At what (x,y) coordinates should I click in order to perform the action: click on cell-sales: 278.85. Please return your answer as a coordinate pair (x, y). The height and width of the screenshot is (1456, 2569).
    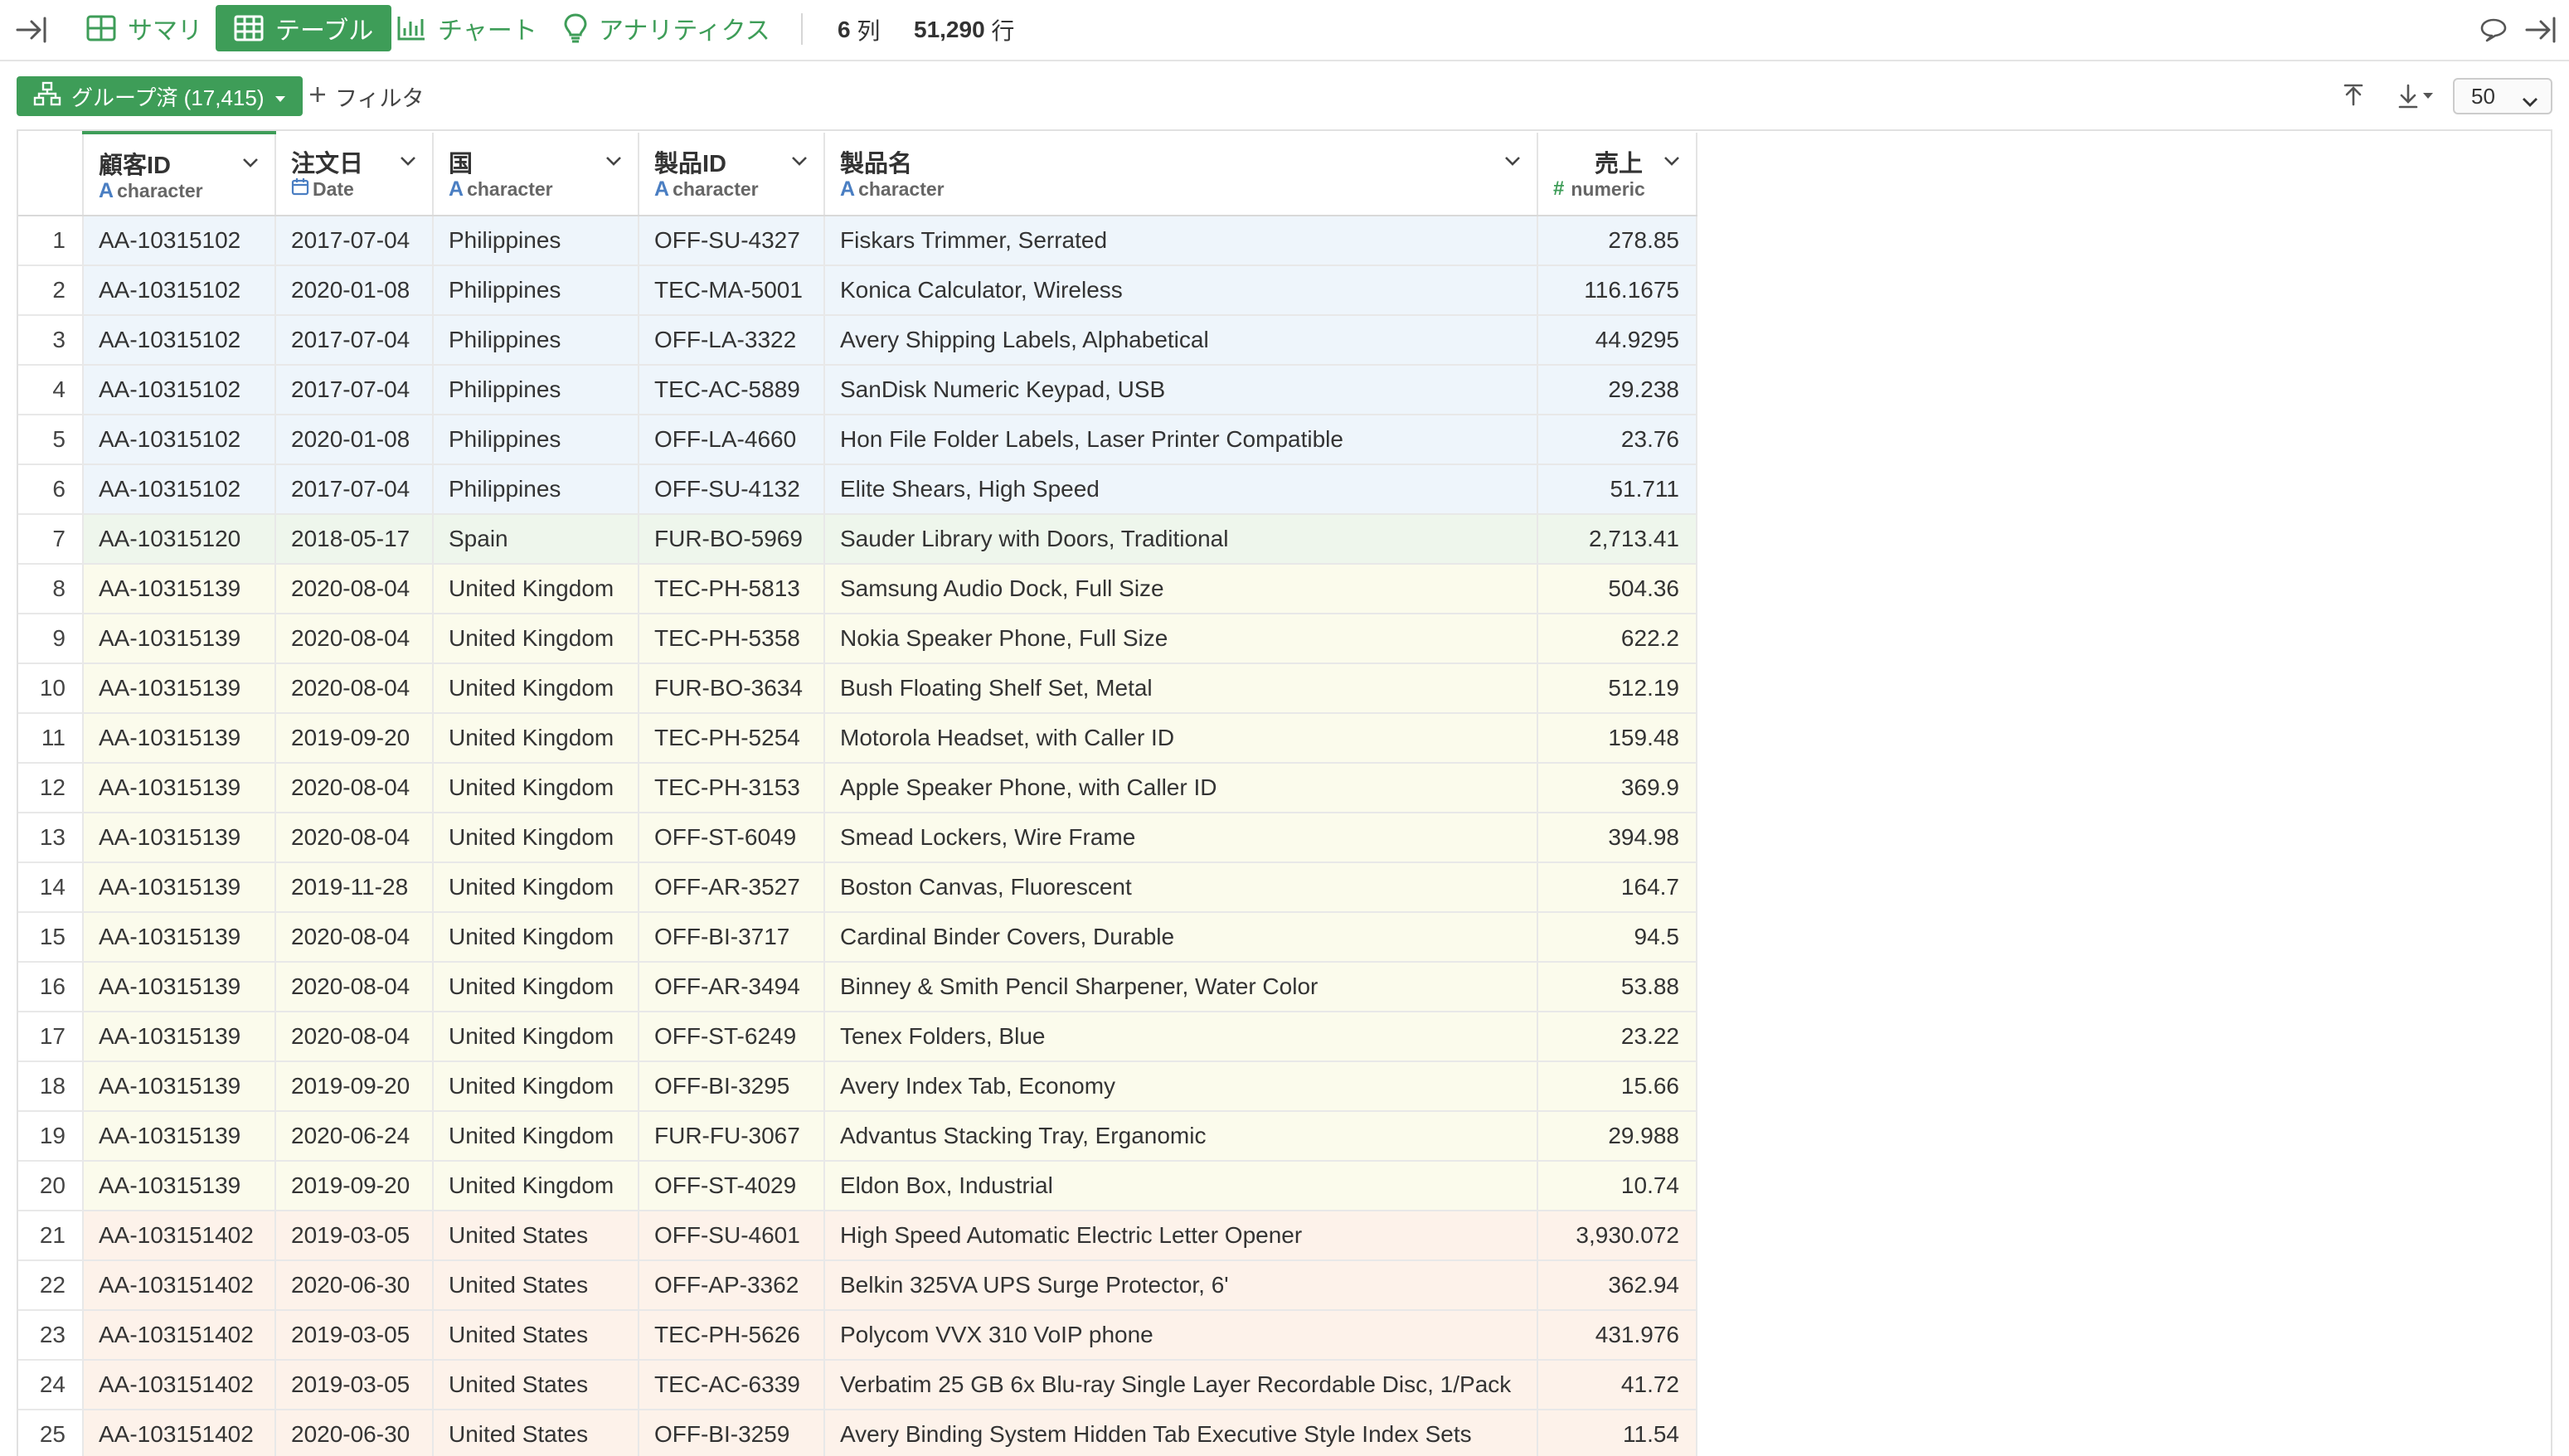
    Looking at the image, I should click on (1617, 241).